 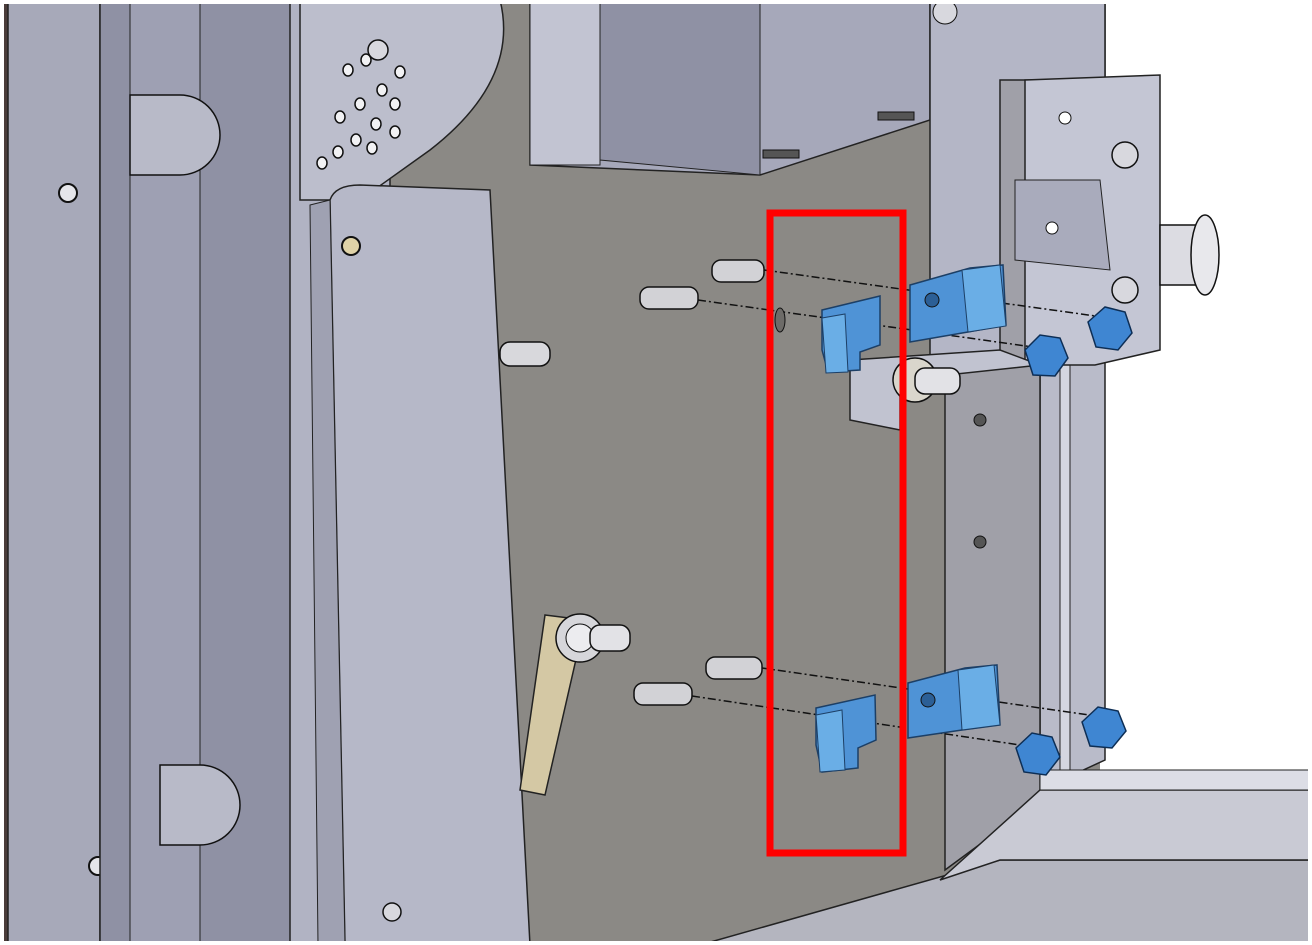 What do you see at coordinates (378, 50) in the screenshot?
I see `hinge-bolt` at bounding box center [378, 50].